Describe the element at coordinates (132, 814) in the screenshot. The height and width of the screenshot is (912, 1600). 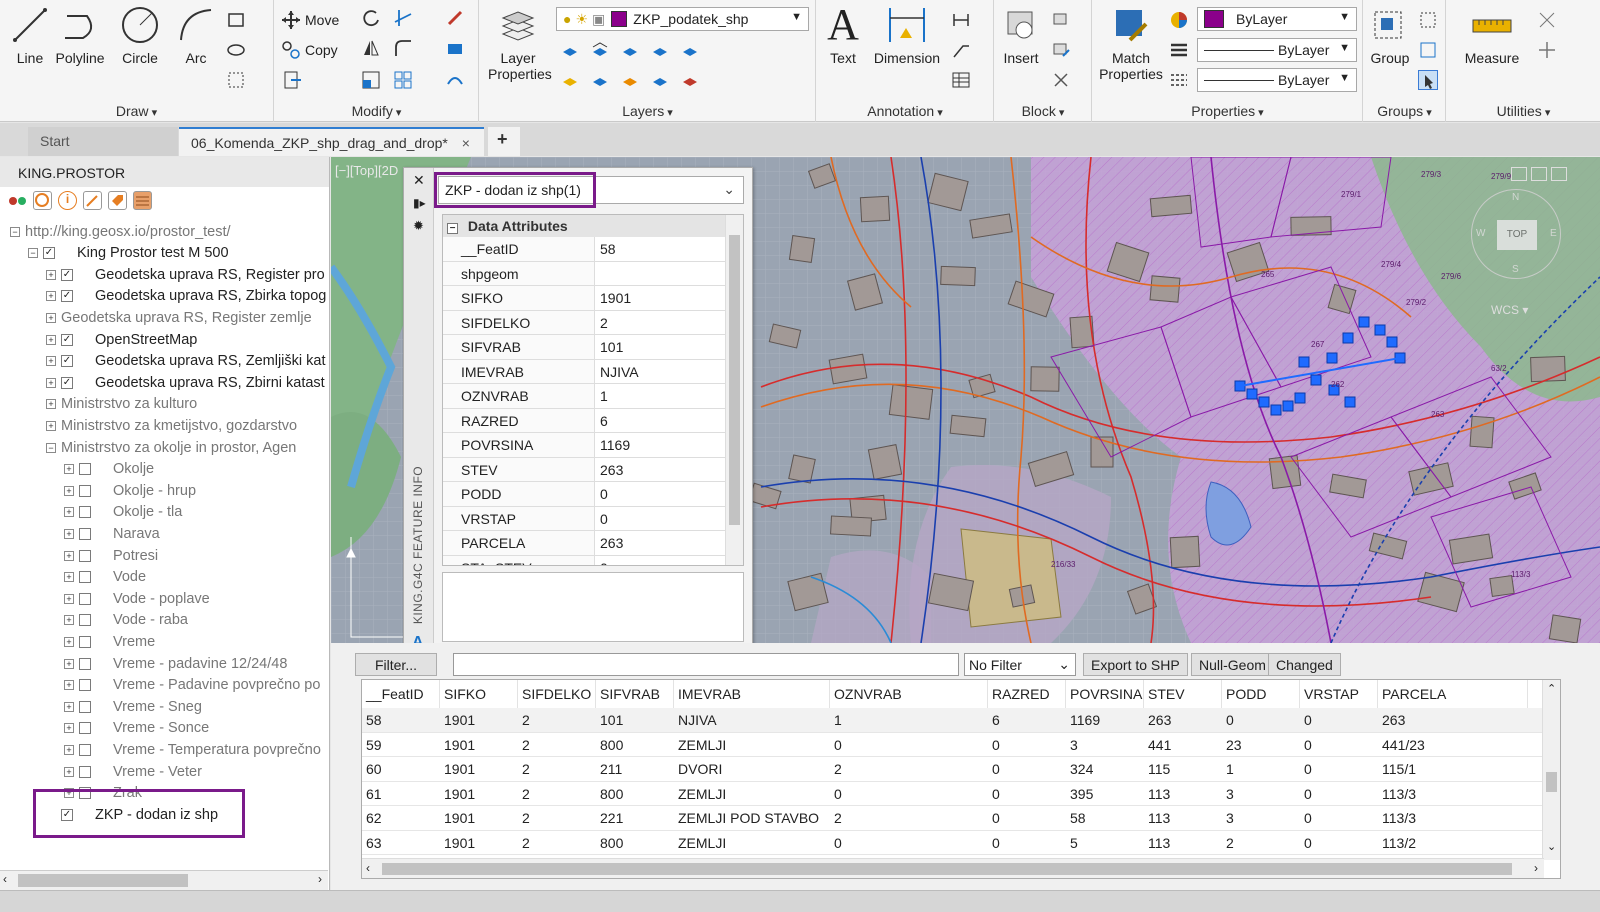
I see `tree-item: ✓ ZKP - dodan iz shp` at that location.